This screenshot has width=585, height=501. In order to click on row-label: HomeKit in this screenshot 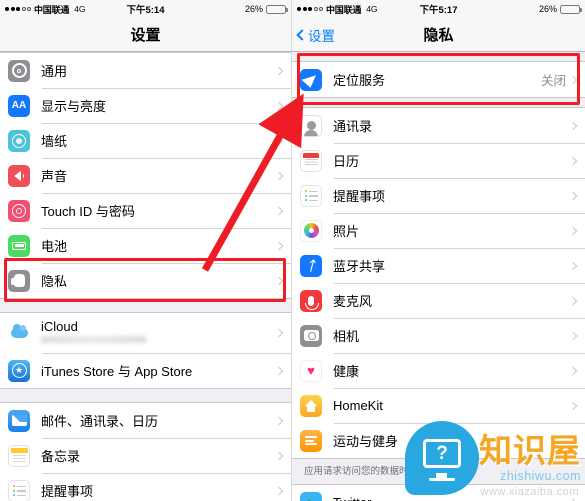, I will do `click(358, 405)`.